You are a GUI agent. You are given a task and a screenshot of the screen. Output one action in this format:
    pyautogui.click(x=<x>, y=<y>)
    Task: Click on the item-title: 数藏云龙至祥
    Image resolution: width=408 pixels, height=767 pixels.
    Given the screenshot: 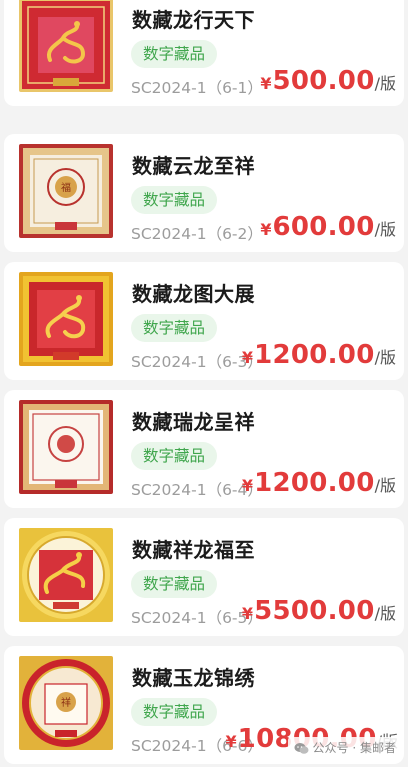 What is the action you would take?
    pyautogui.click(x=193, y=164)
    